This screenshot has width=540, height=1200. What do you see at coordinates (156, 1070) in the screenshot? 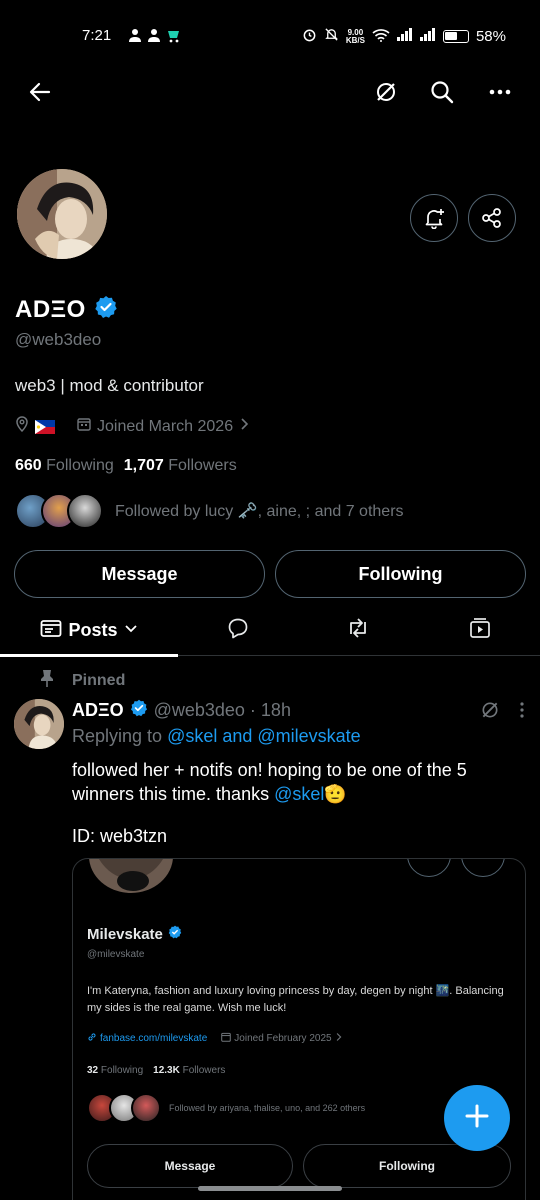
I see `card-stats: 32 Following 12.3K Followers` at bounding box center [156, 1070].